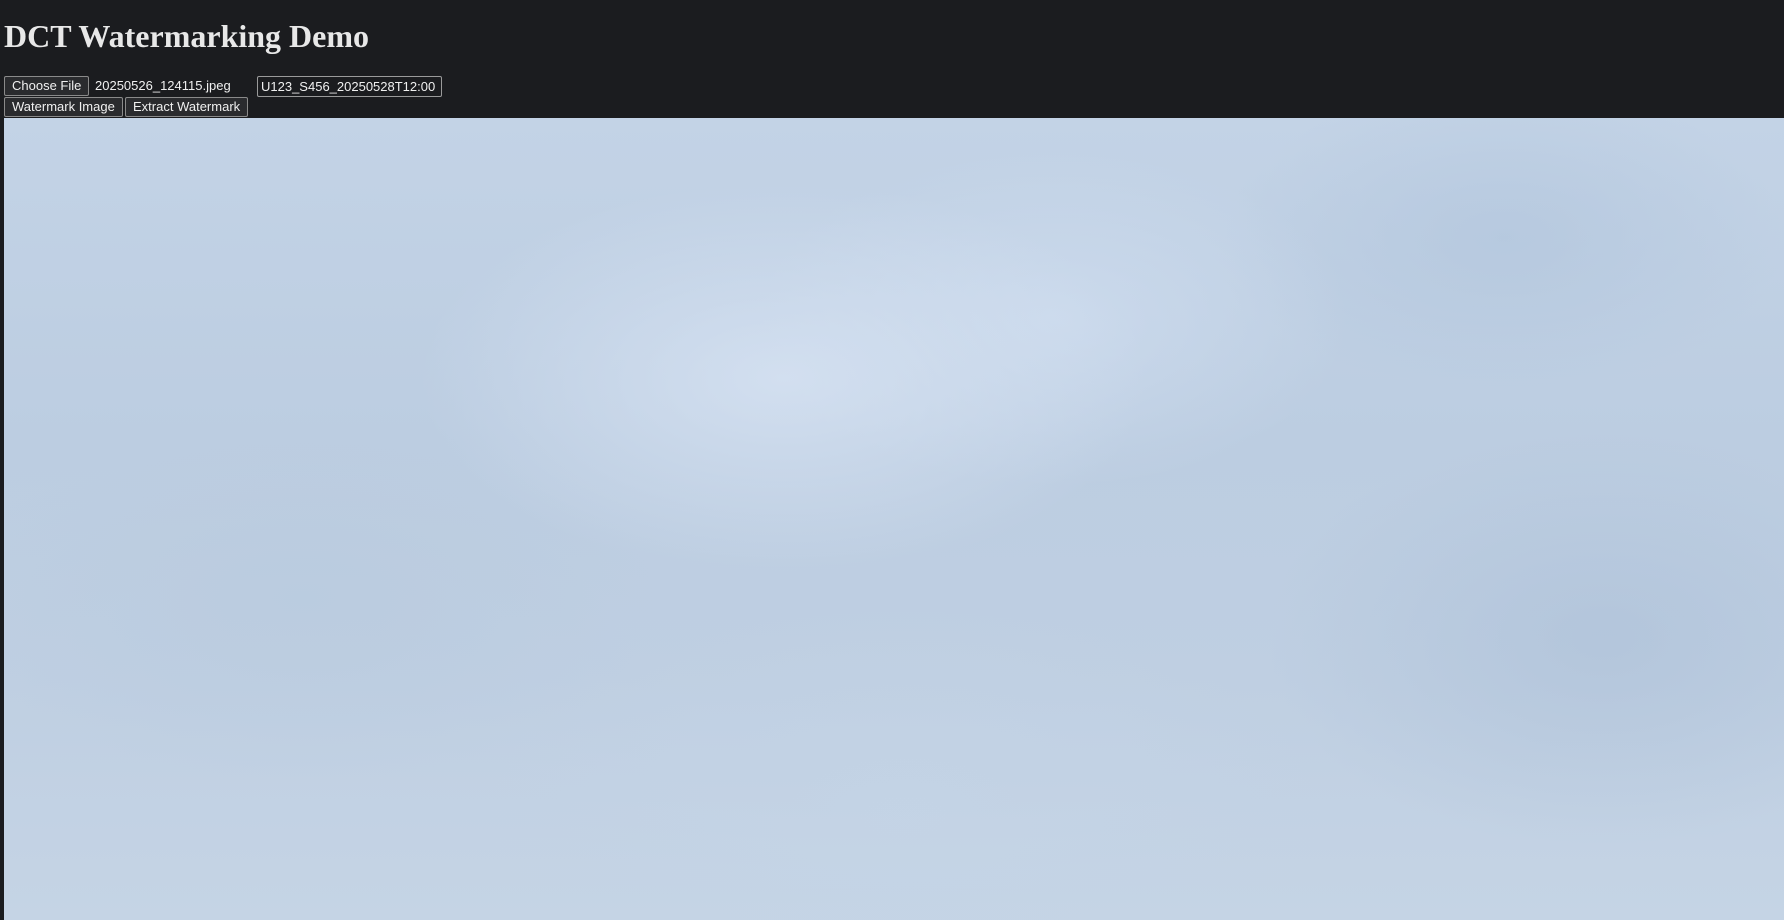  What do you see at coordinates (349, 86) in the screenshot?
I see `watermark-text-input` at bounding box center [349, 86].